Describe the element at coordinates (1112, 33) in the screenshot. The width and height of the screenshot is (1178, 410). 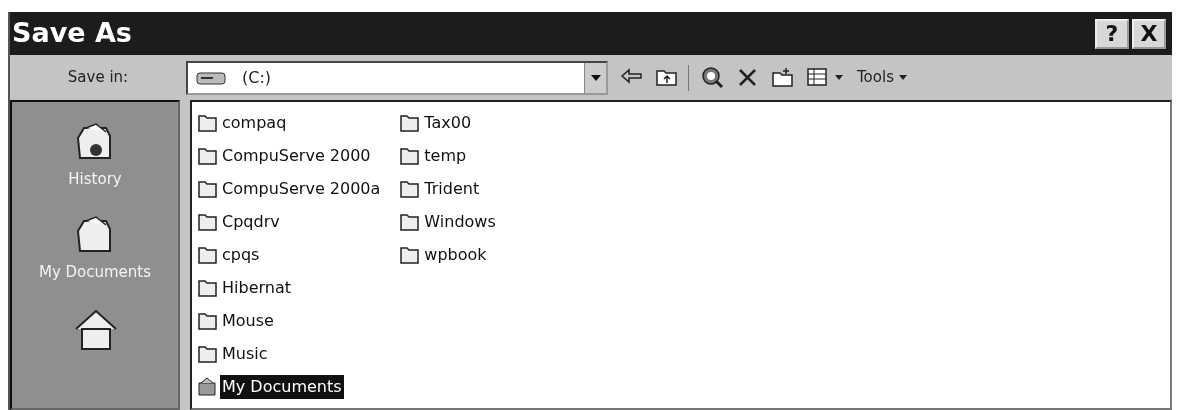
I see `help-button: ?` at that location.